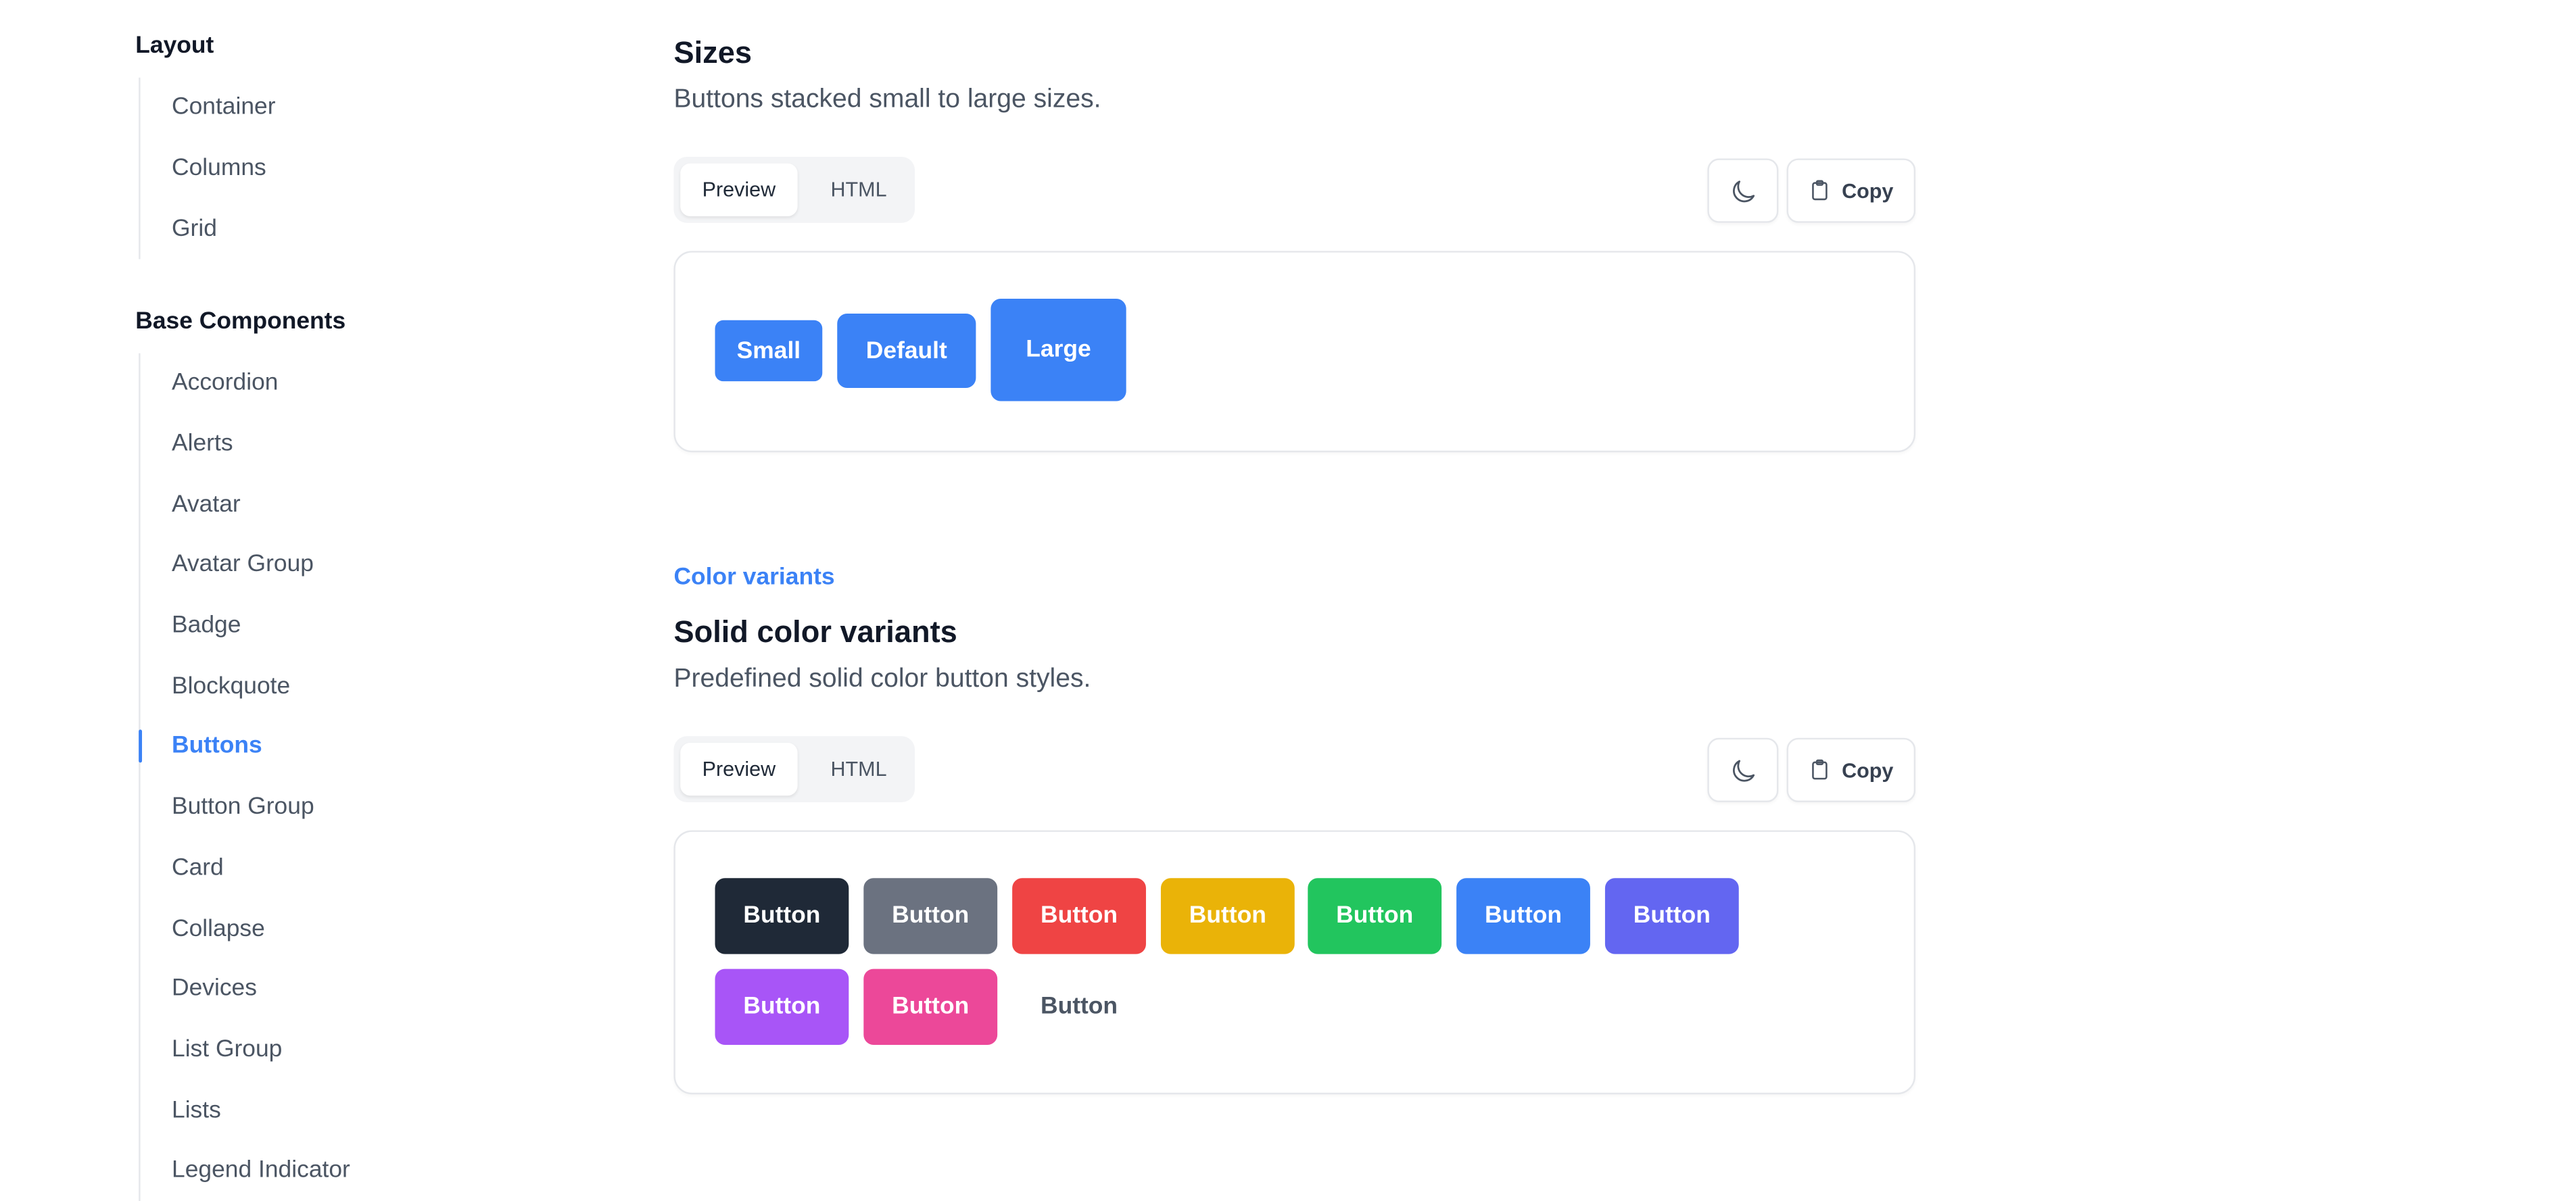 This screenshot has width=2576, height=1201. What do you see at coordinates (1671, 916) in the screenshot?
I see `button-indigo: Button` at bounding box center [1671, 916].